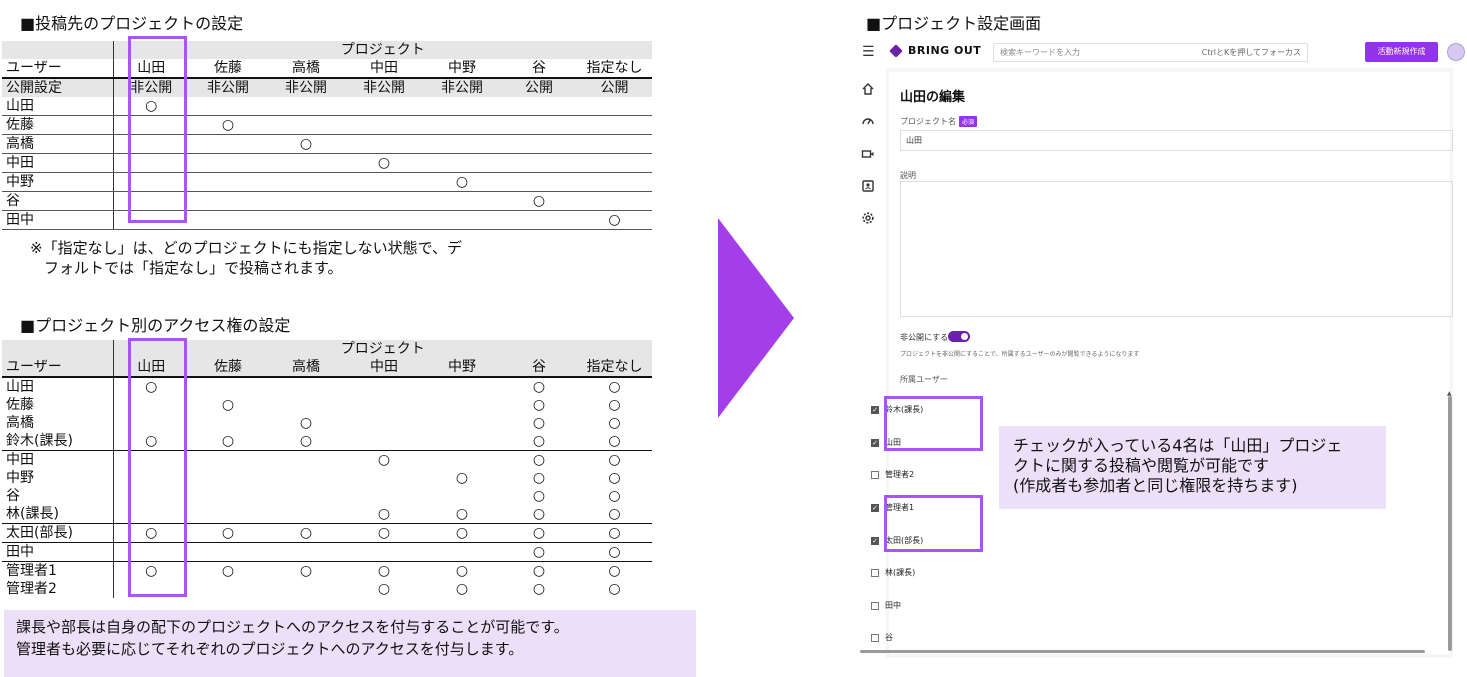  Describe the element at coordinates (384, 69) in the screenshot. I see `project-column-header: 中田` at that location.